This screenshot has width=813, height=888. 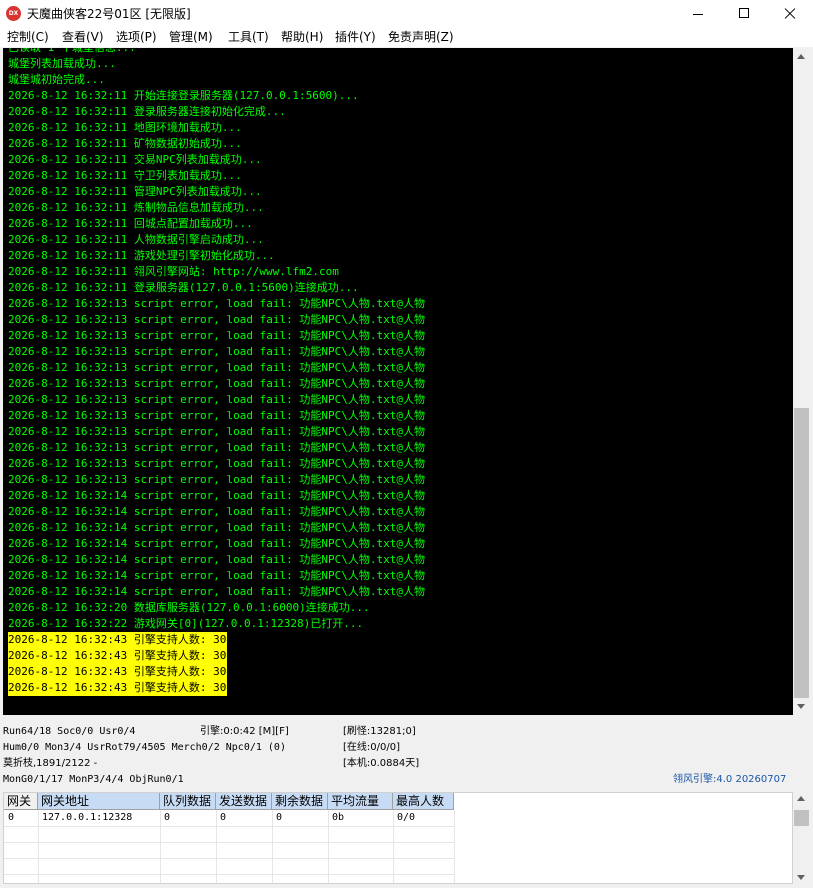 What do you see at coordinates (371, 747) in the screenshot?
I see `online-count: [在线:0/0/0]` at bounding box center [371, 747].